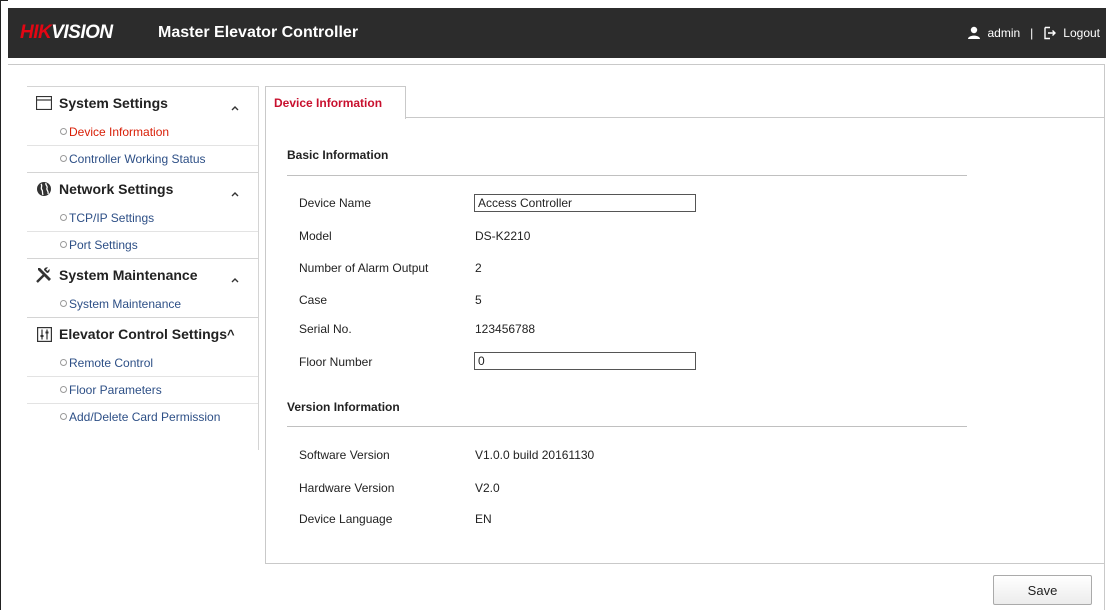  Describe the element at coordinates (344, 455) in the screenshot. I see `software-version-label: Software Version` at that location.